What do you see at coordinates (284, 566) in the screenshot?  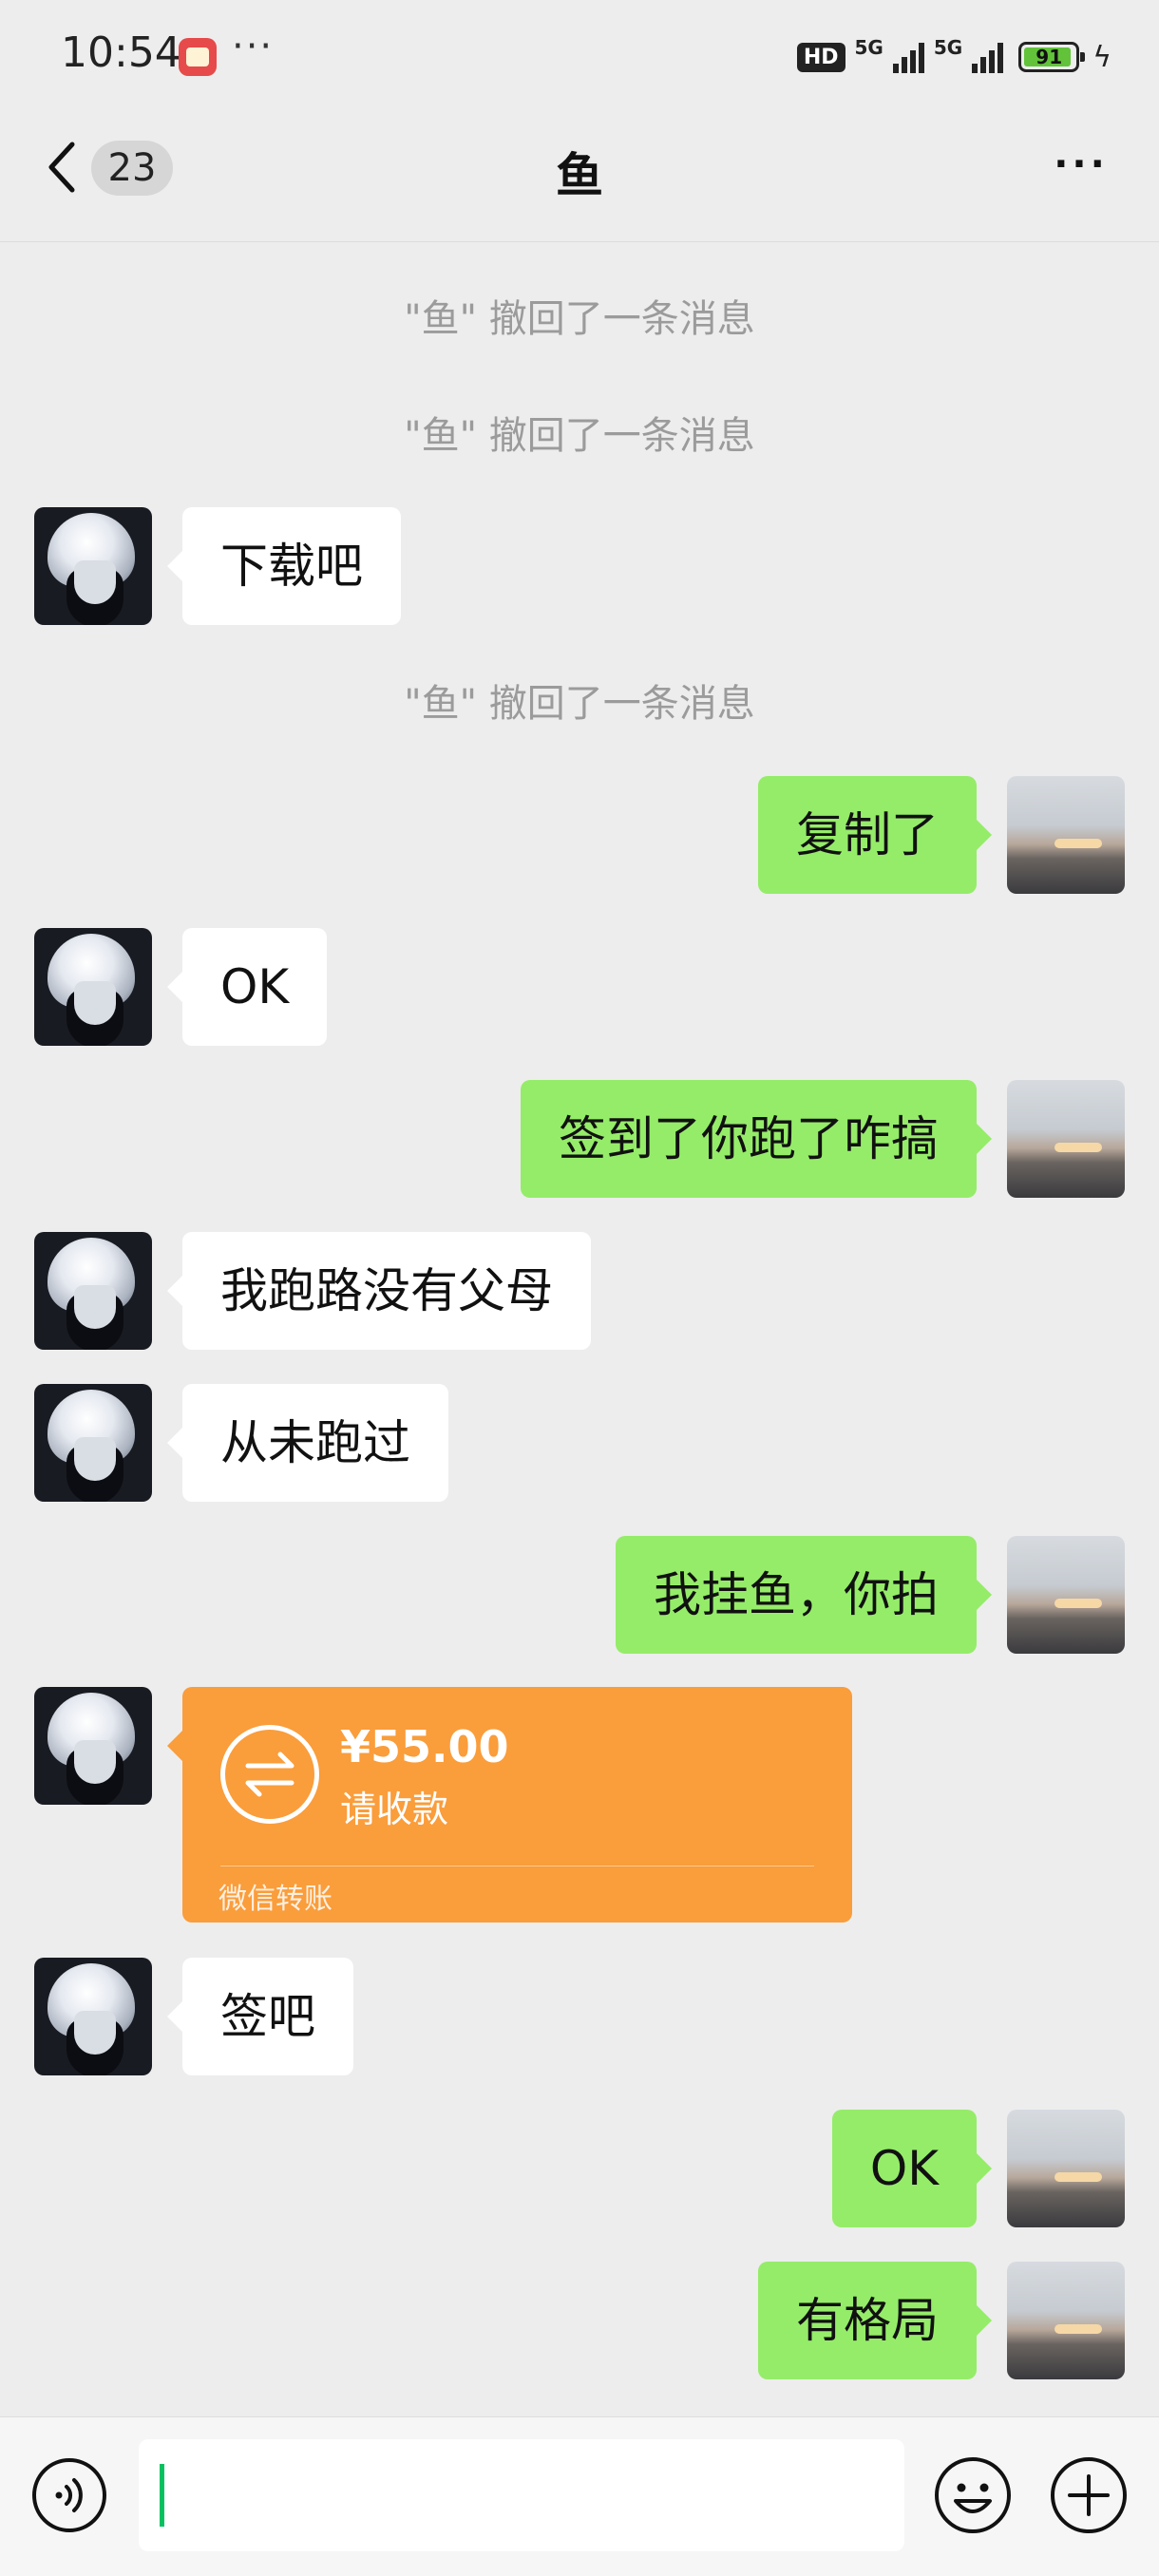 I see `incoming-message: 下载吧` at bounding box center [284, 566].